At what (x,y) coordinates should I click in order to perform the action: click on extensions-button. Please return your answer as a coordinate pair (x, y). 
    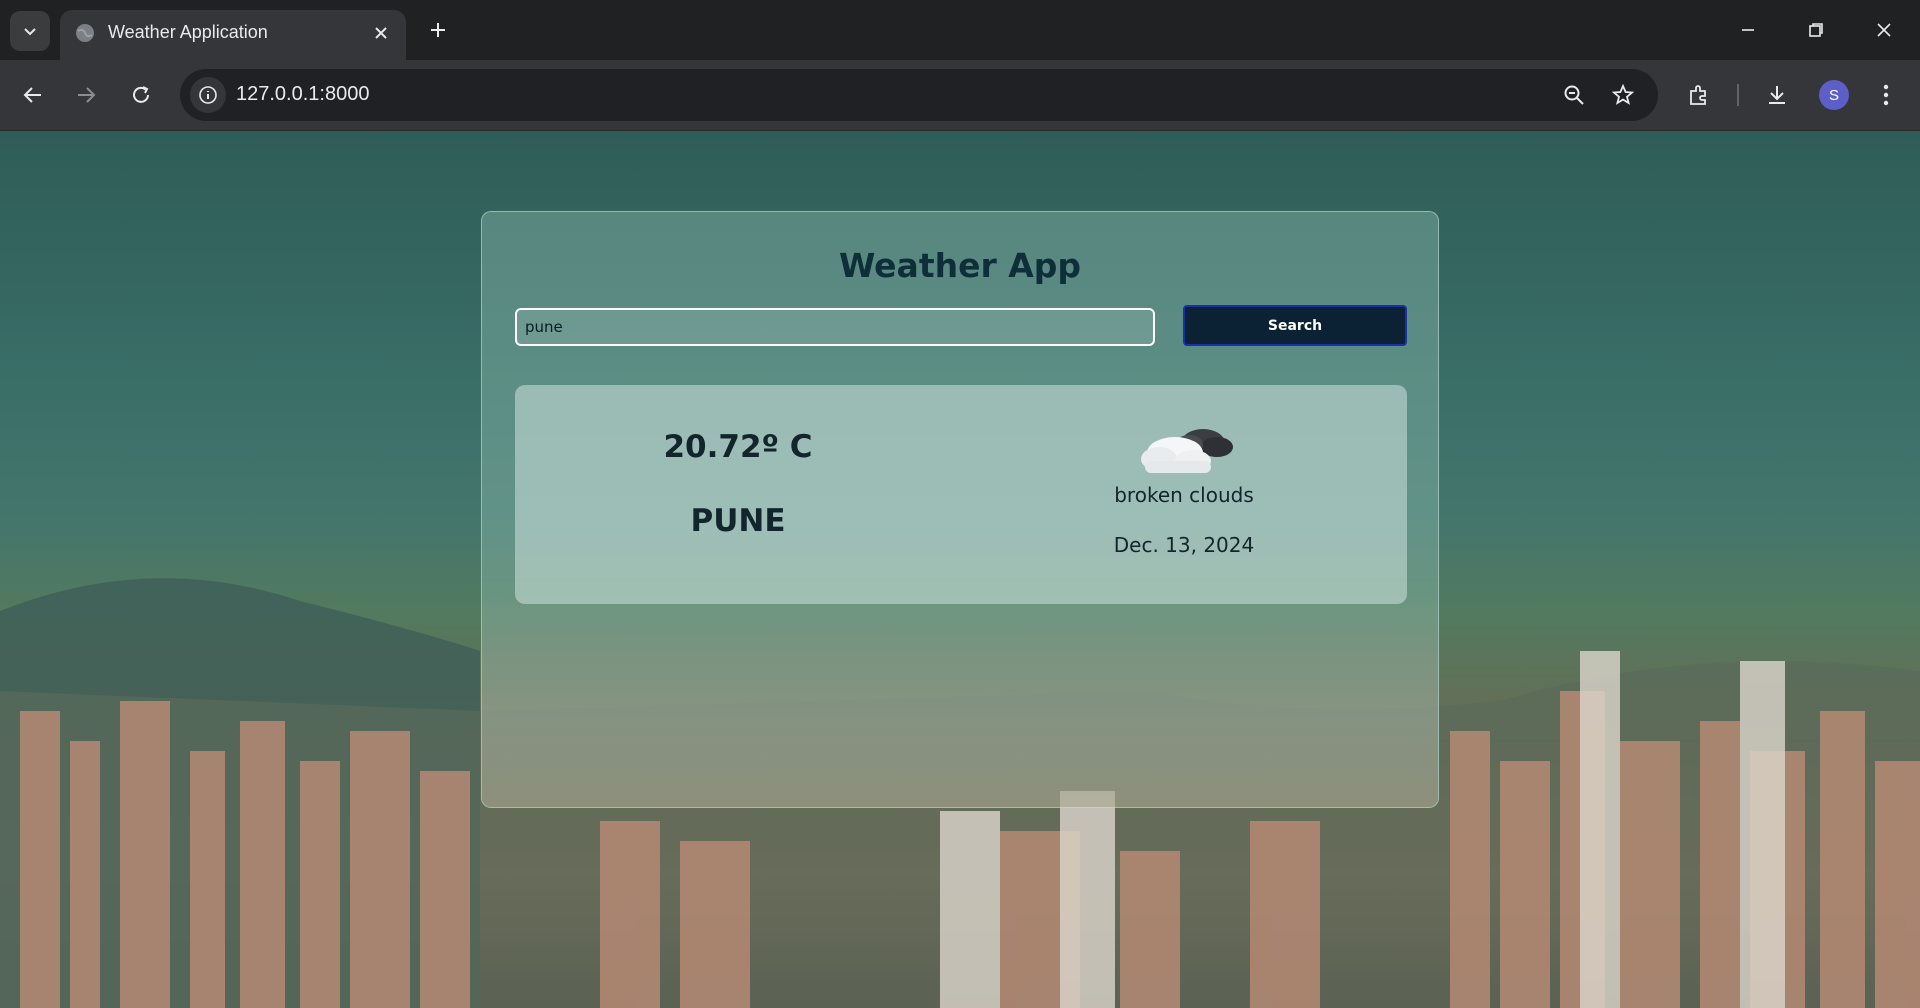
    Looking at the image, I should click on (1699, 95).